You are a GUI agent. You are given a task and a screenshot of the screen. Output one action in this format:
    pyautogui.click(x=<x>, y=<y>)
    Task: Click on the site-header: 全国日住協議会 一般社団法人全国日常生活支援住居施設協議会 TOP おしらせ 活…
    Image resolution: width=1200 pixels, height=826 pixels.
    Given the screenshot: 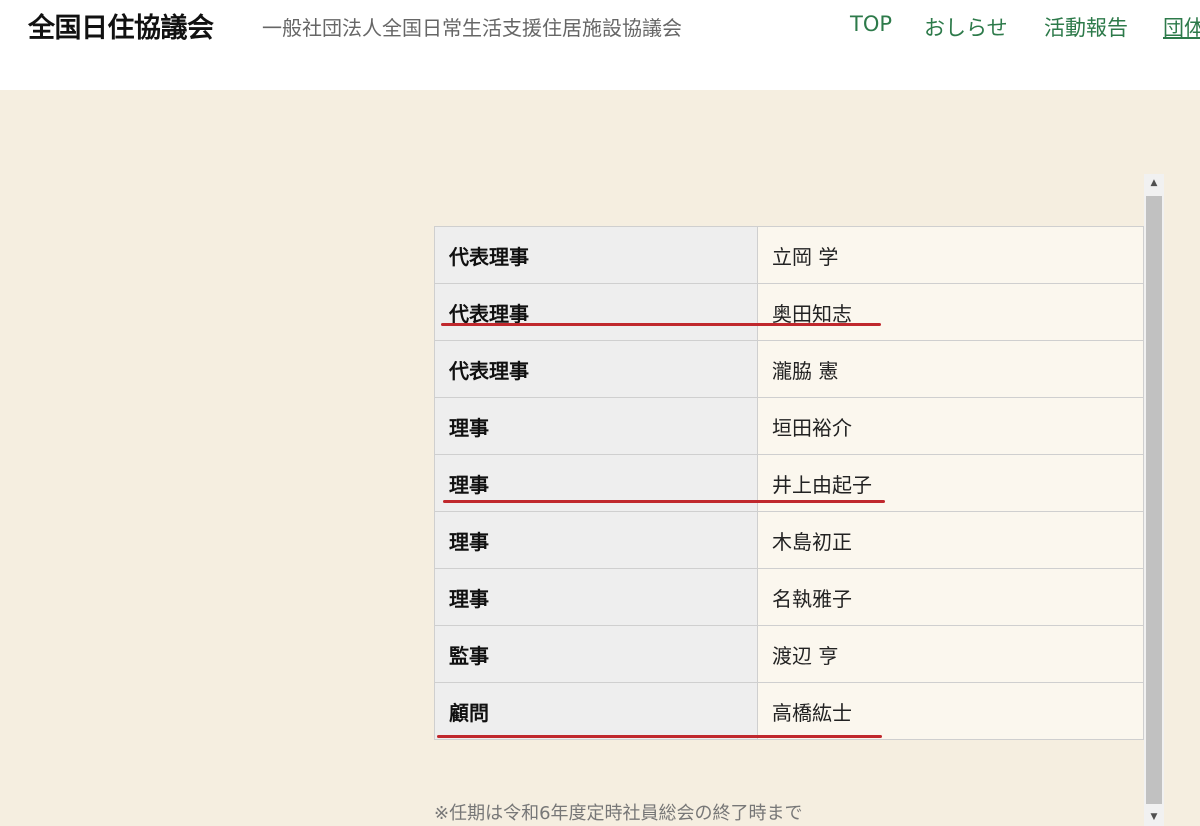 What is the action you would take?
    pyautogui.click(x=600, y=45)
    